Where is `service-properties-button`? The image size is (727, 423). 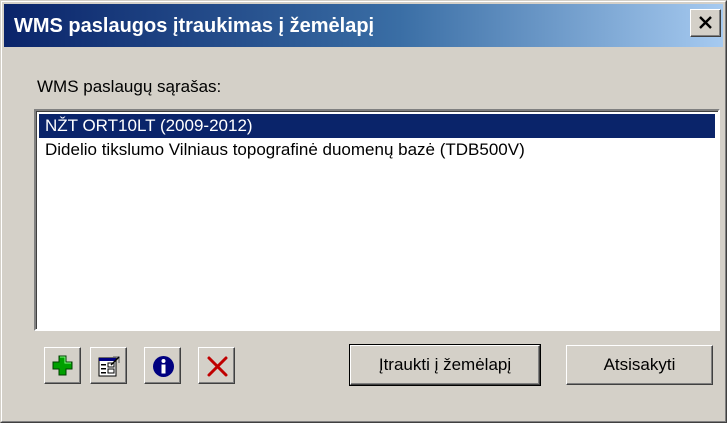 service-properties-button is located at coordinates (108, 365).